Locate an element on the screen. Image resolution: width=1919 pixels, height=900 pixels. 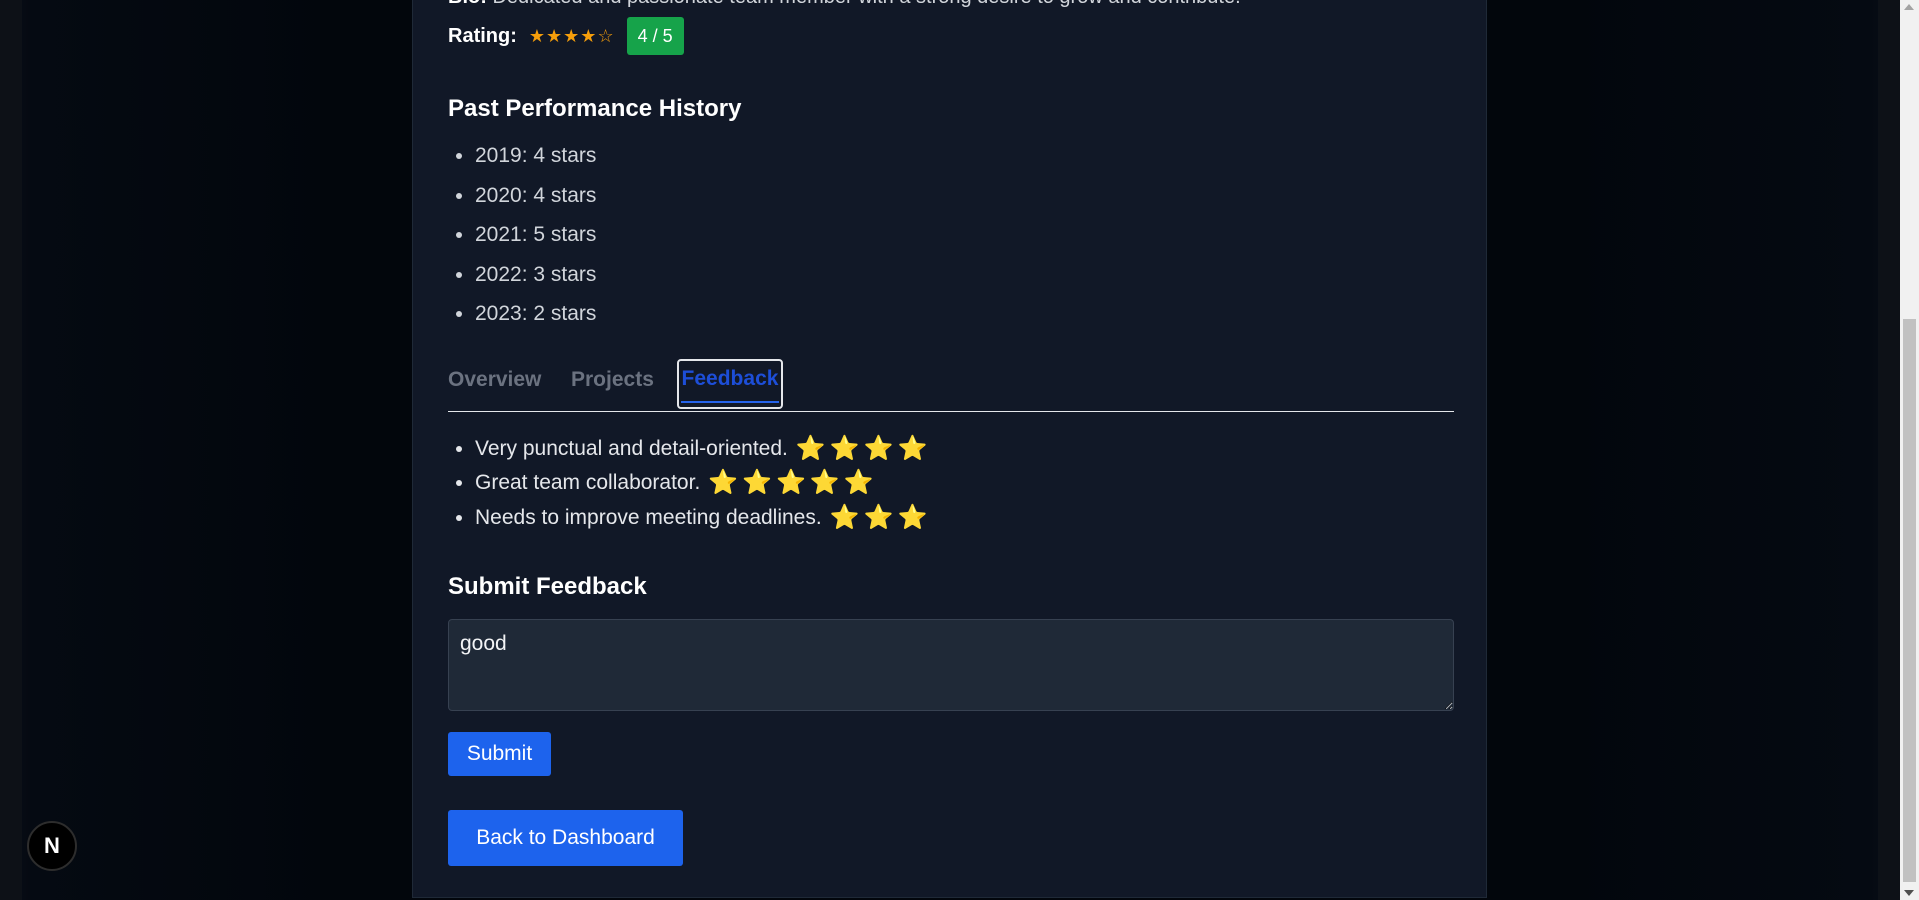
vertical-scrollbar is located at coordinates (1909, 450).